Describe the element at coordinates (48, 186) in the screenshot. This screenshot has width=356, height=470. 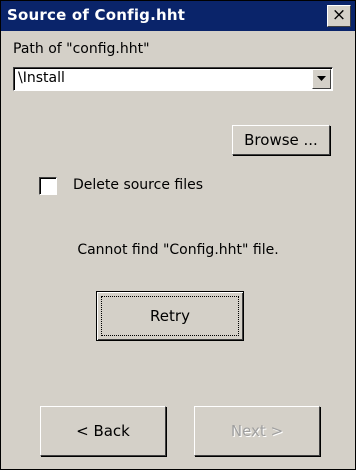
I see `delete-source-checkbox` at that location.